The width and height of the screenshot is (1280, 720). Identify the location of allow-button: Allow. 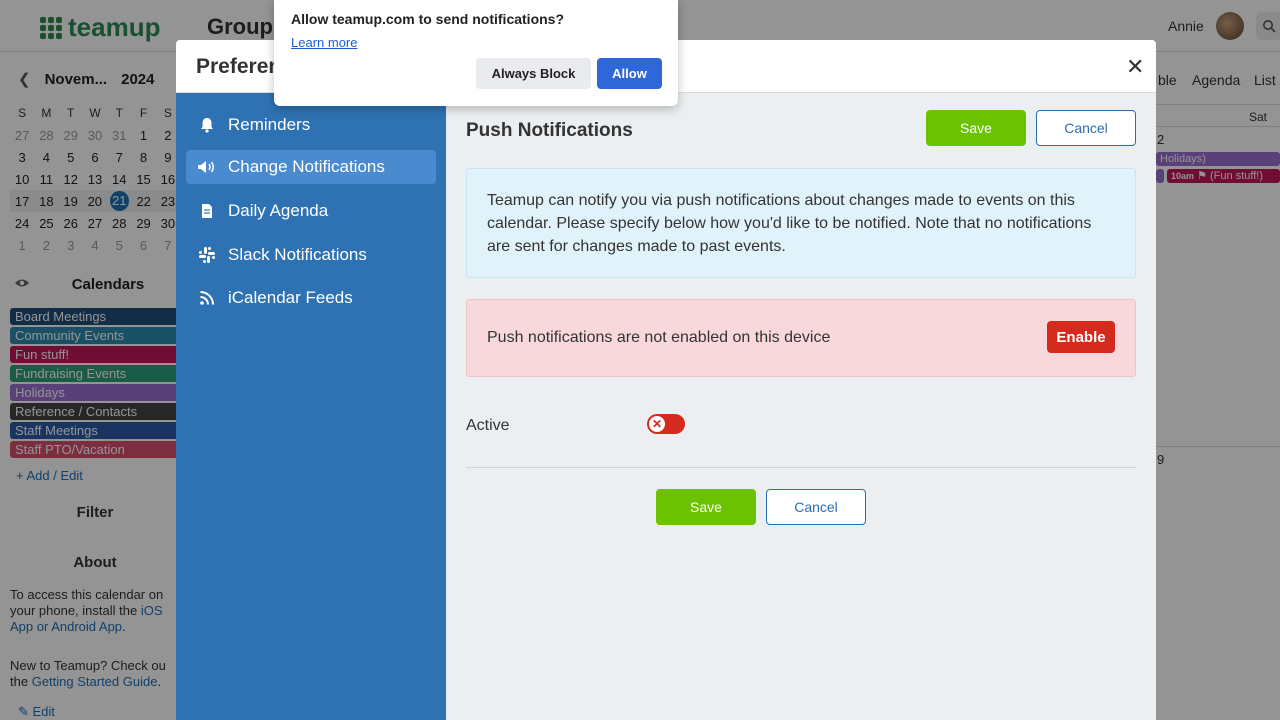
(629, 73).